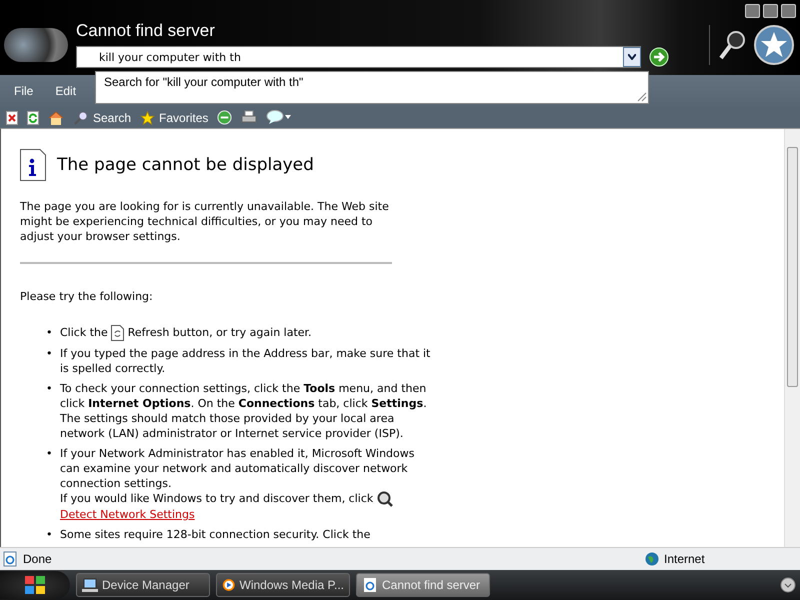 The width and height of the screenshot is (800, 600). I want to click on printer-icon, so click(249, 117).